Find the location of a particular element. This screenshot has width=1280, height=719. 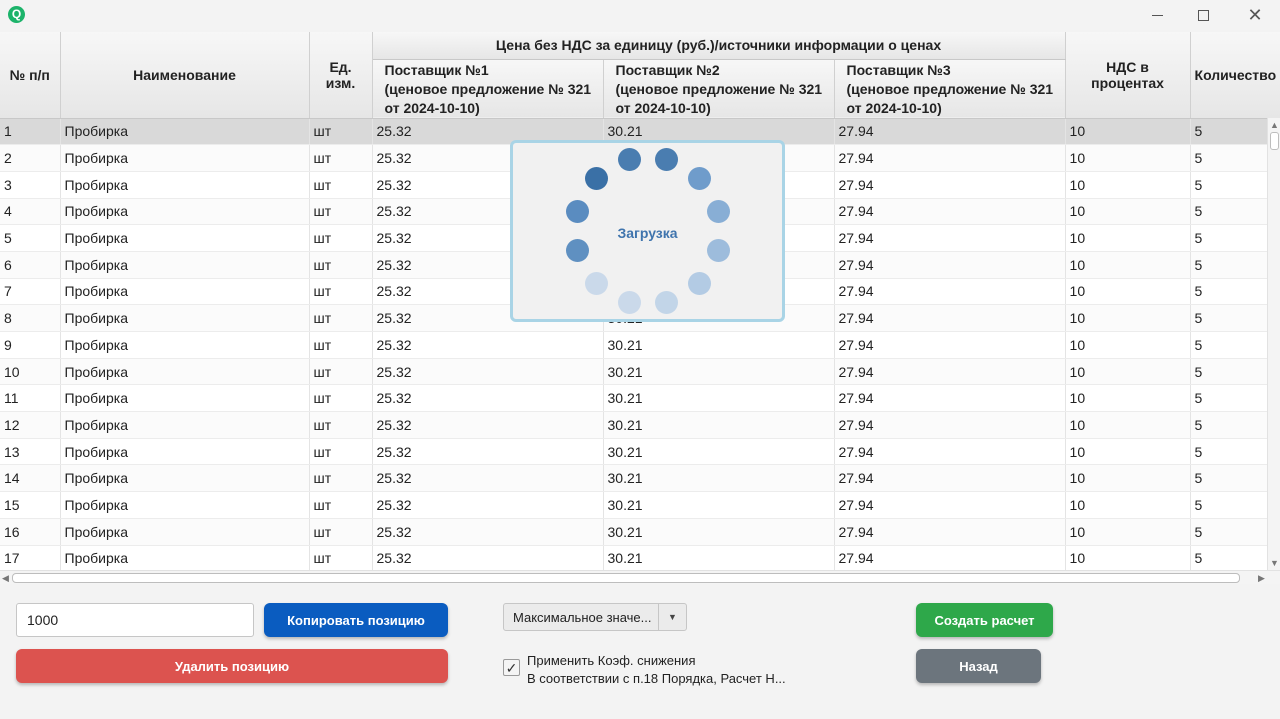

quantity-input is located at coordinates (135, 620).